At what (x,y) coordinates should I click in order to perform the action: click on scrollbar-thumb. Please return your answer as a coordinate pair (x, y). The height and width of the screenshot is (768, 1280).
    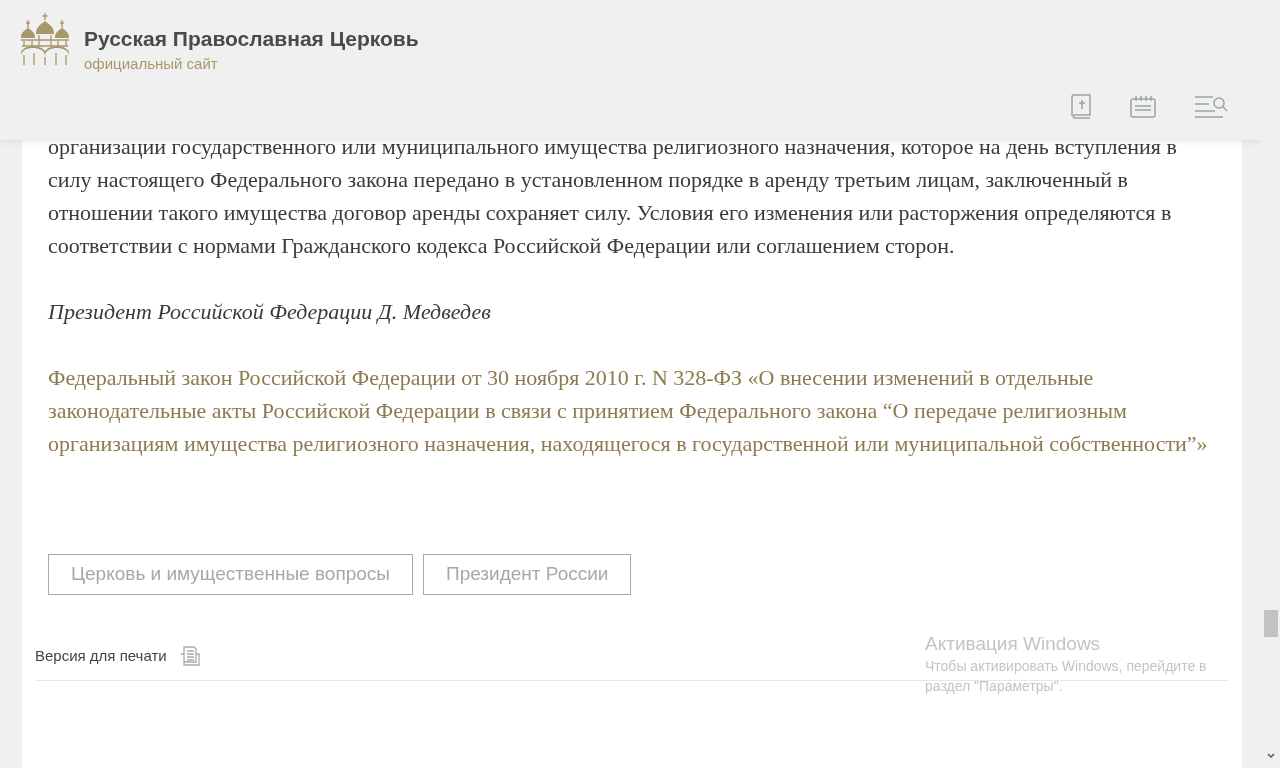
    Looking at the image, I should click on (1271, 623).